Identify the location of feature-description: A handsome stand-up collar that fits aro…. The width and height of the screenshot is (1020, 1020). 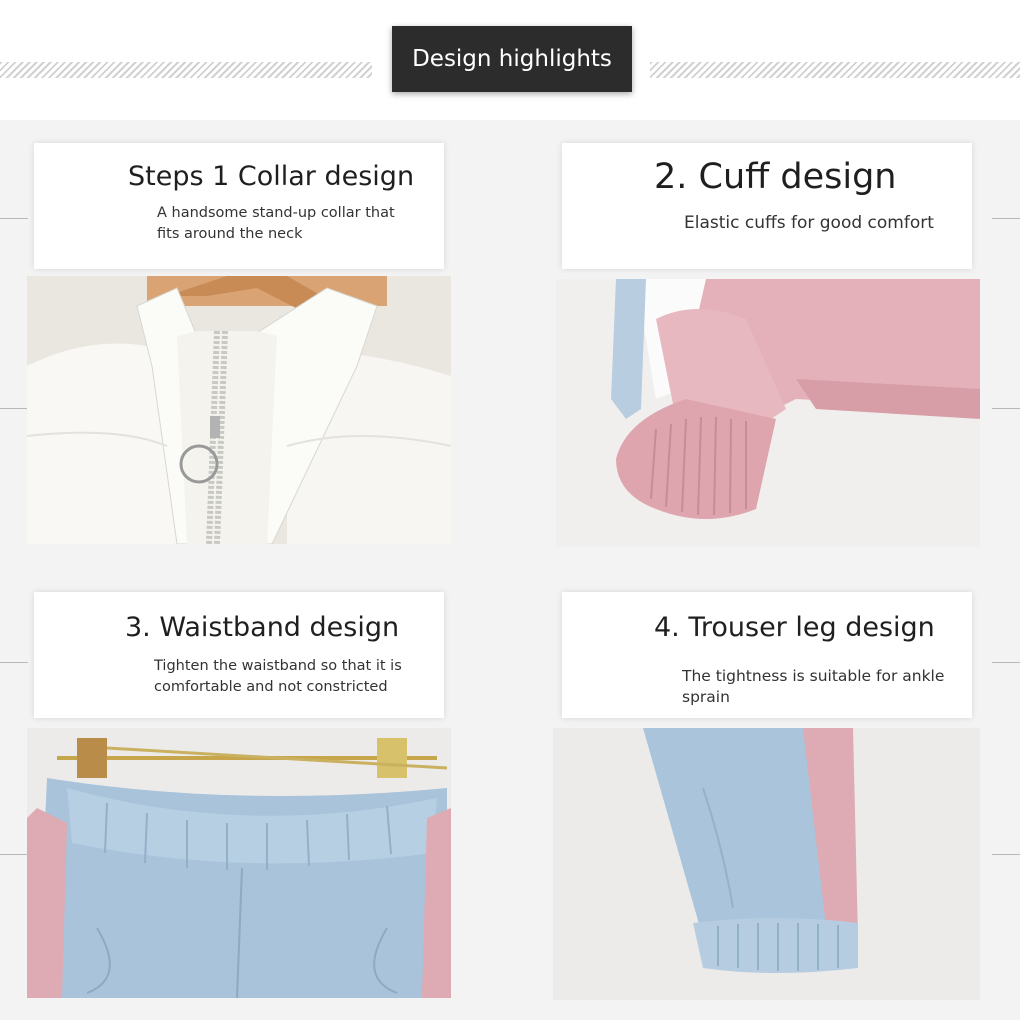
(276, 223).